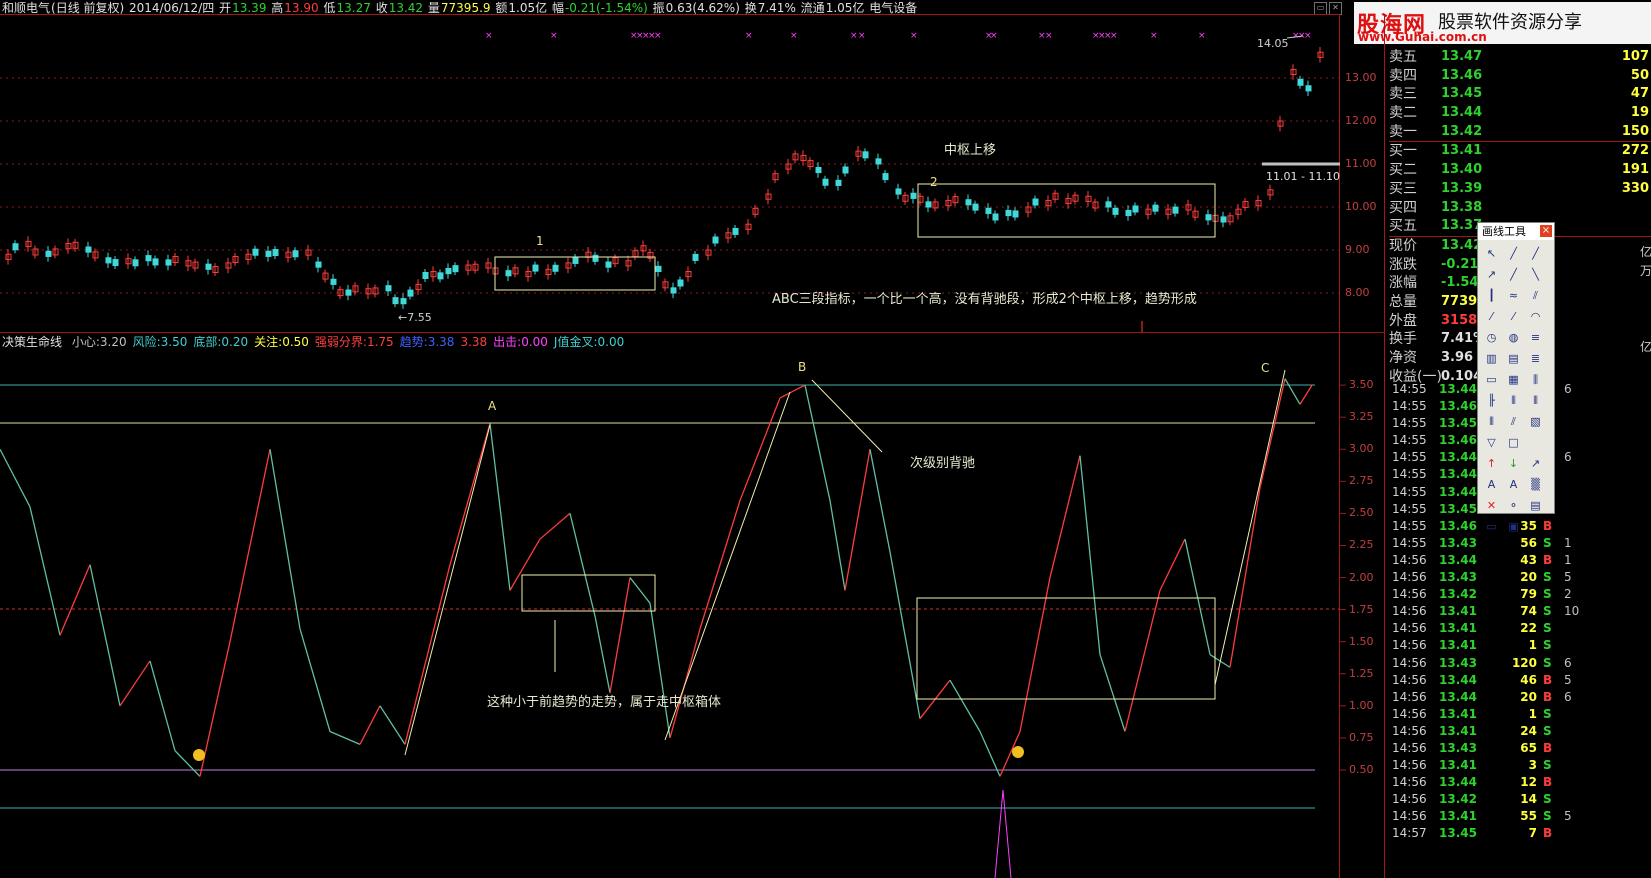 The image size is (1651, 878). I want to click on tool-palette-title: 画线工具 ×, so click(1516, 231).